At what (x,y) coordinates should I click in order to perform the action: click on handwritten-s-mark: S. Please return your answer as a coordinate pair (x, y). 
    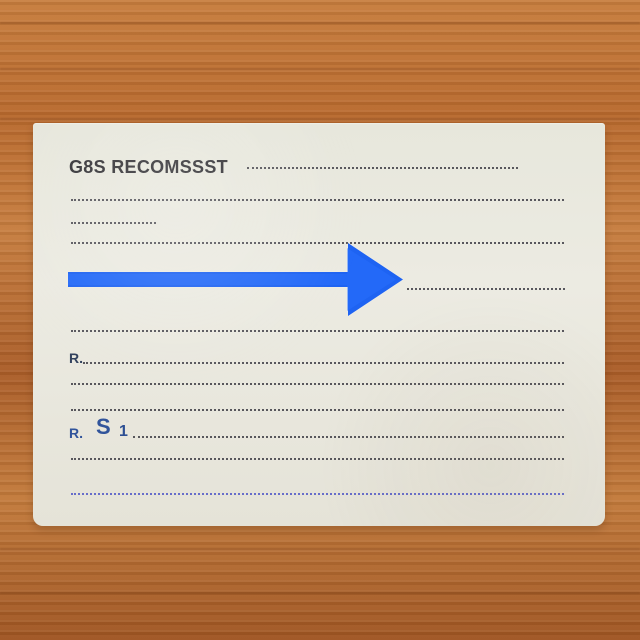
    Looking at the image, I should click on (104, 426).